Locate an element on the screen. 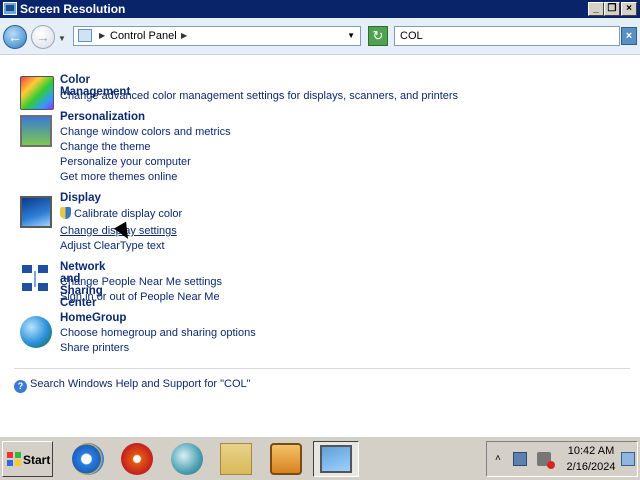 The image size is (640, 480). task-link: Change the theme is located at coordinates (105, 147).